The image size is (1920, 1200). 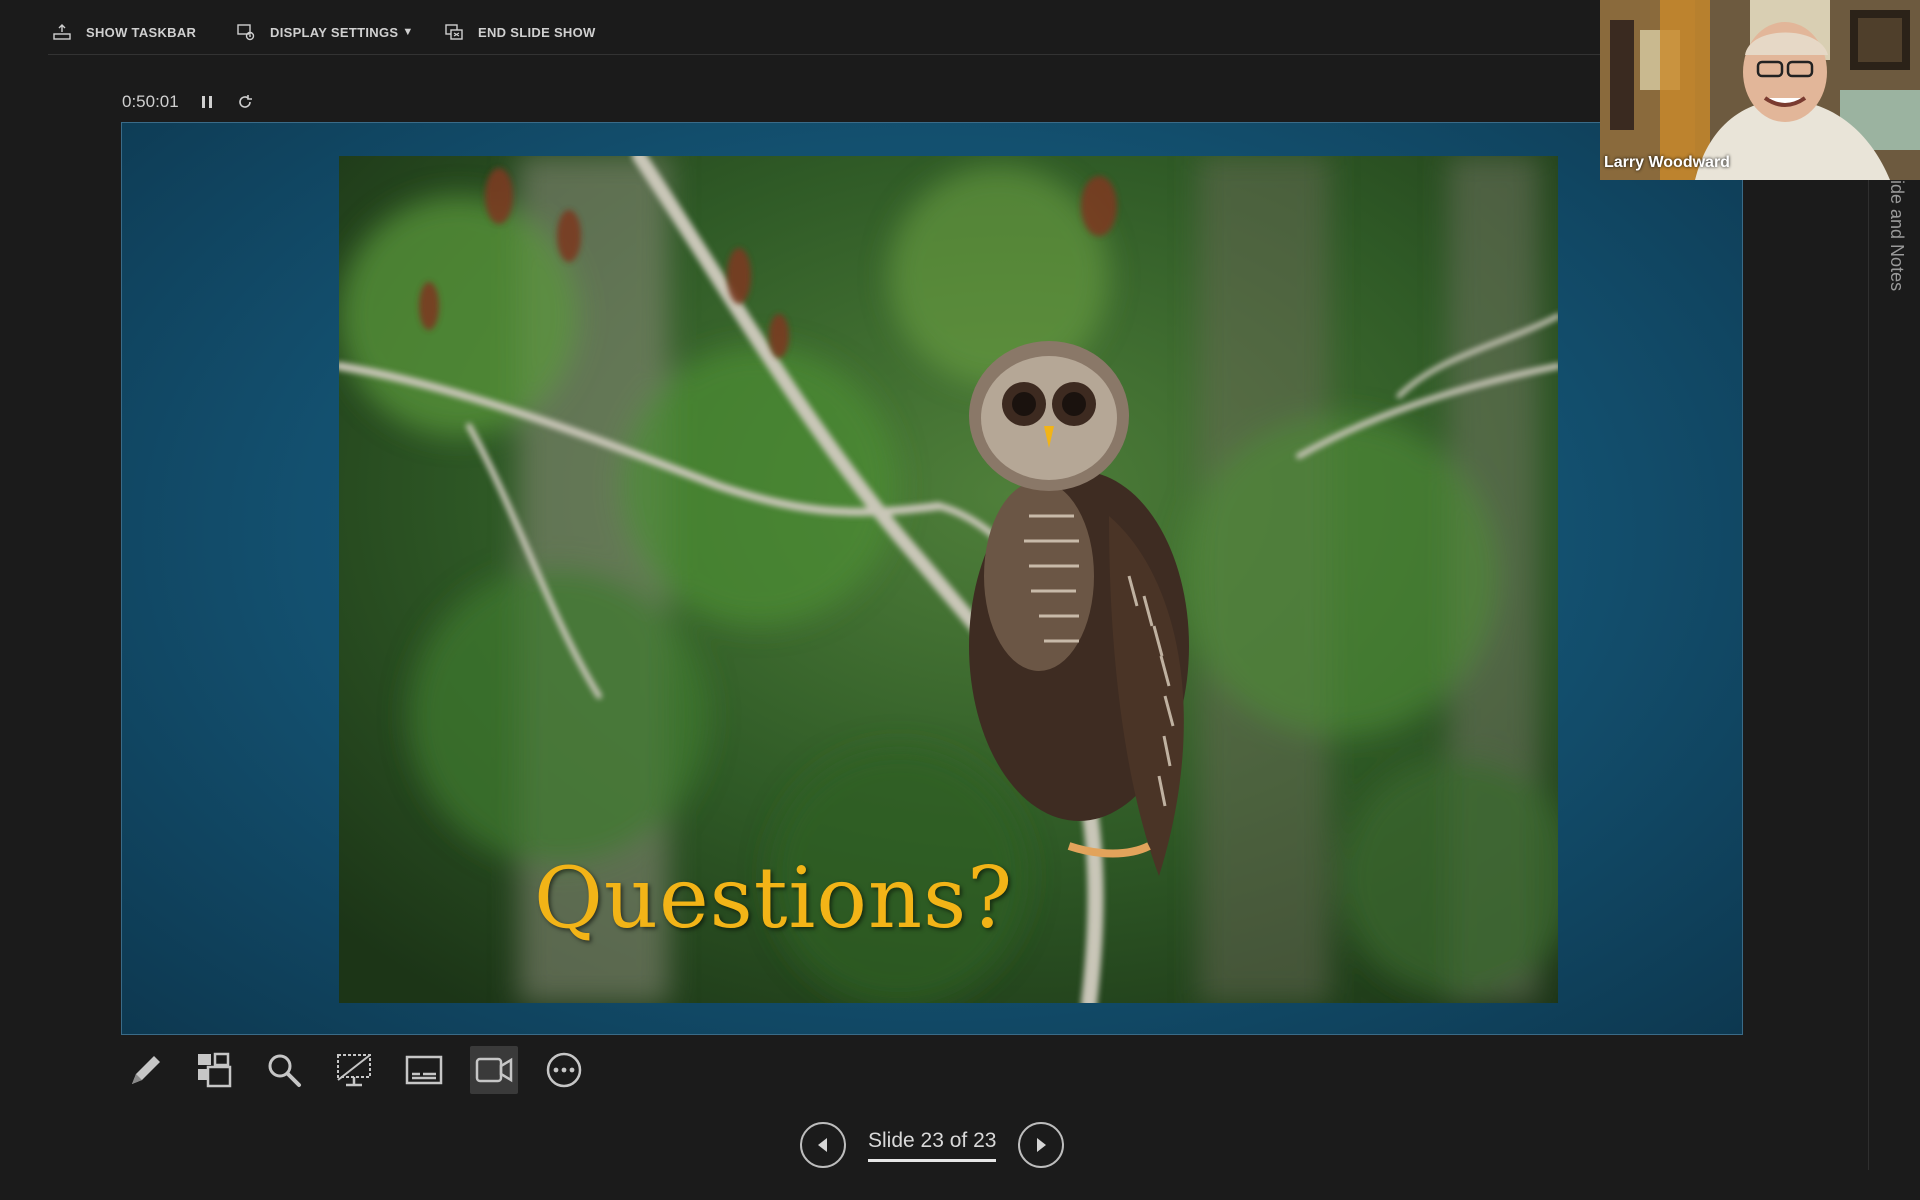 I want to click on display-settings-label: DISPLAY SETTINGS, so click(x=334, y=32).